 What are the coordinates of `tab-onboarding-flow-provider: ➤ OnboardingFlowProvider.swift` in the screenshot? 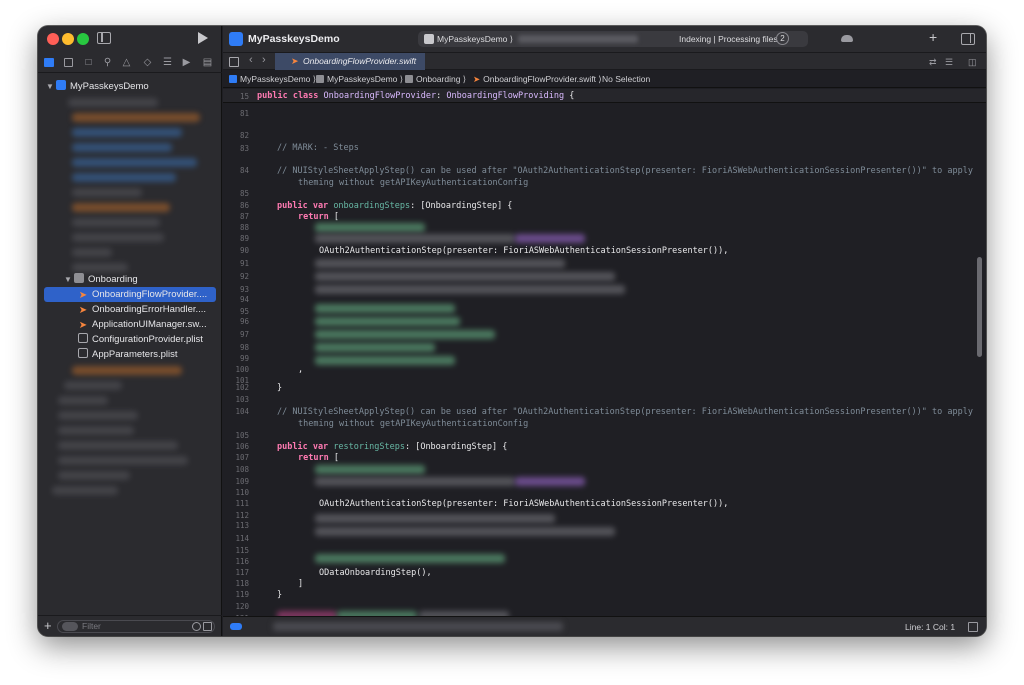 It's located at (350, 61).